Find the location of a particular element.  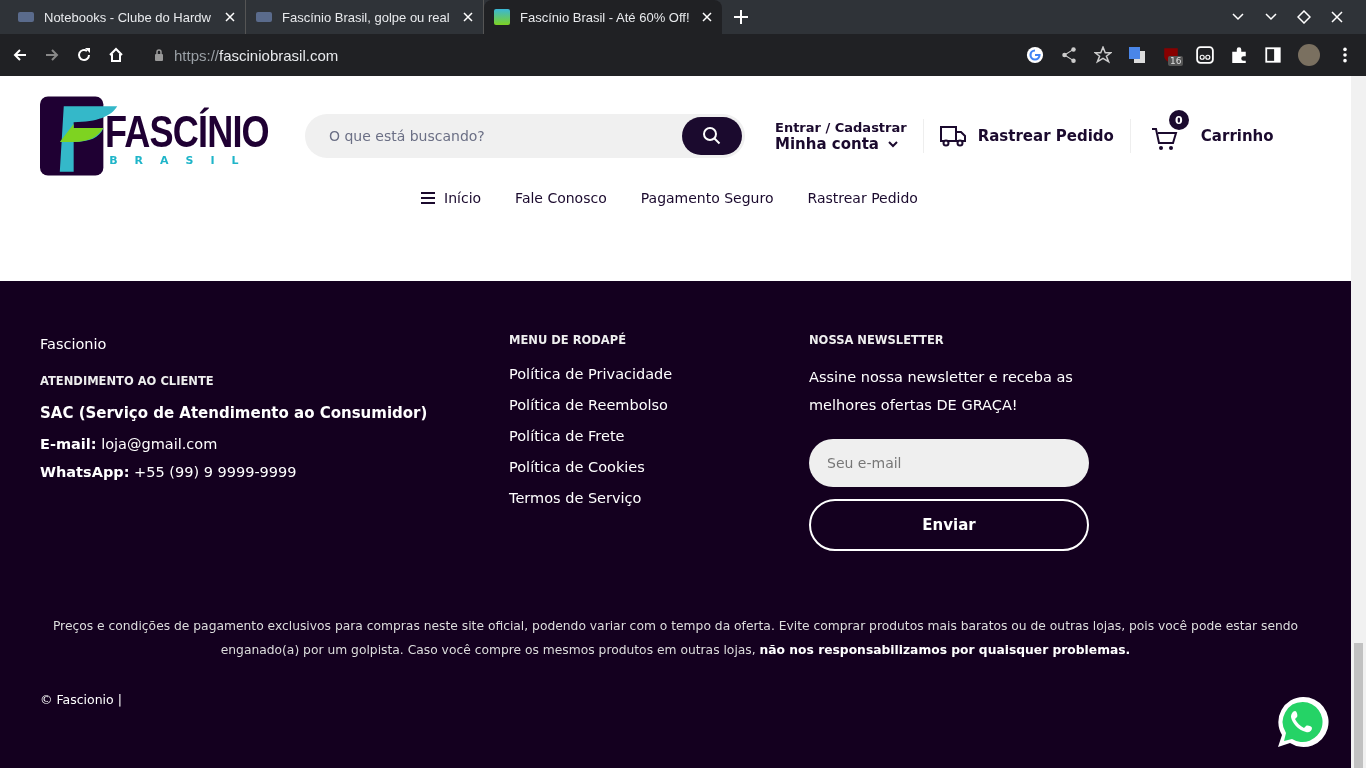

menu-icon is located at coordinates (428, 198).